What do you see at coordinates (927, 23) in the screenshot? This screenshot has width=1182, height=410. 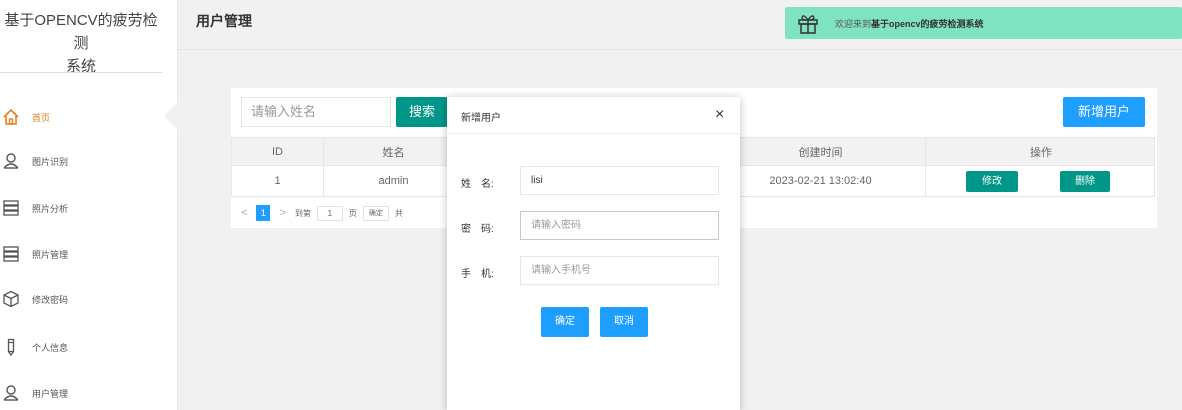 I see `welcome-system-name: 基于opencv的疲劳检测系统` at bounding box center [927, 23].